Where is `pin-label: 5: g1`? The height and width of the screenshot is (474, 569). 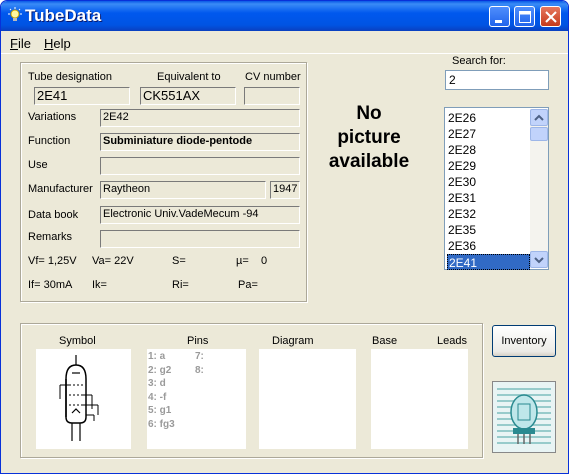 pin-label: 5: g1 is located at coordinates (160, 410).